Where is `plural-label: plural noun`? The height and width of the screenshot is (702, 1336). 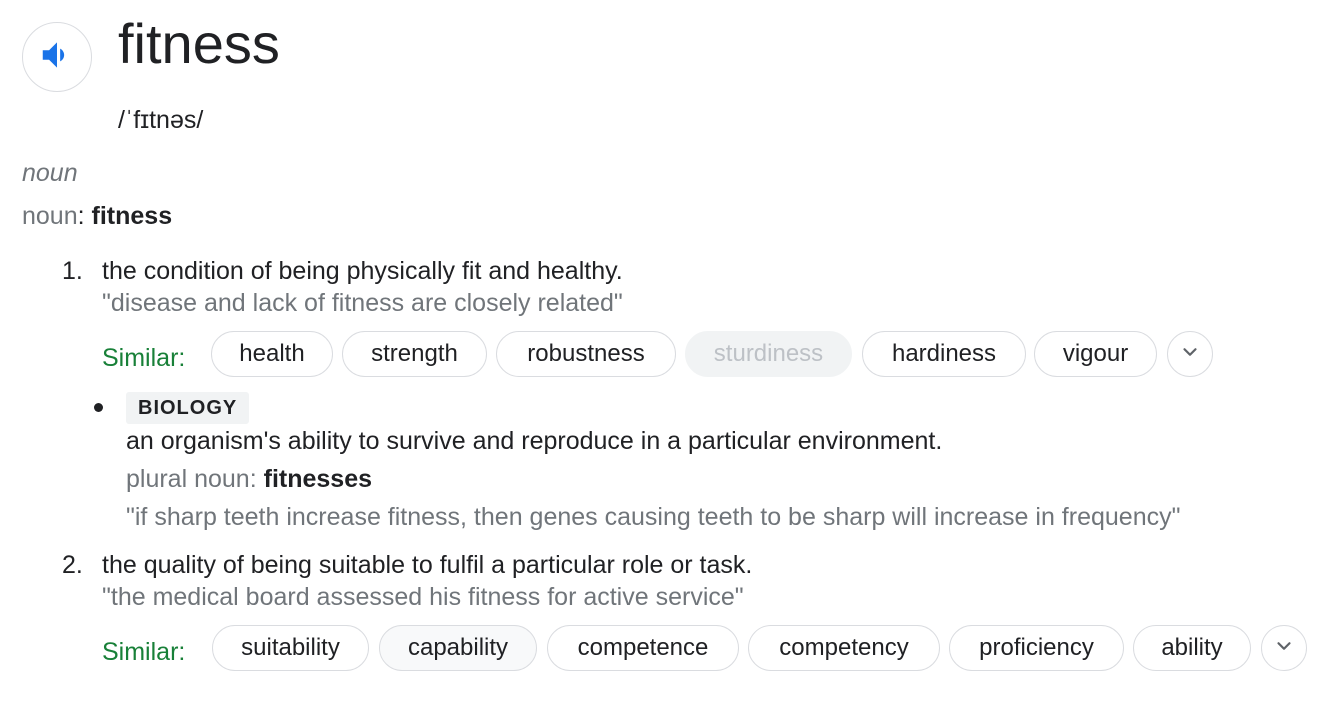 plural-label: plural noun is located at coordinates (188, 479).